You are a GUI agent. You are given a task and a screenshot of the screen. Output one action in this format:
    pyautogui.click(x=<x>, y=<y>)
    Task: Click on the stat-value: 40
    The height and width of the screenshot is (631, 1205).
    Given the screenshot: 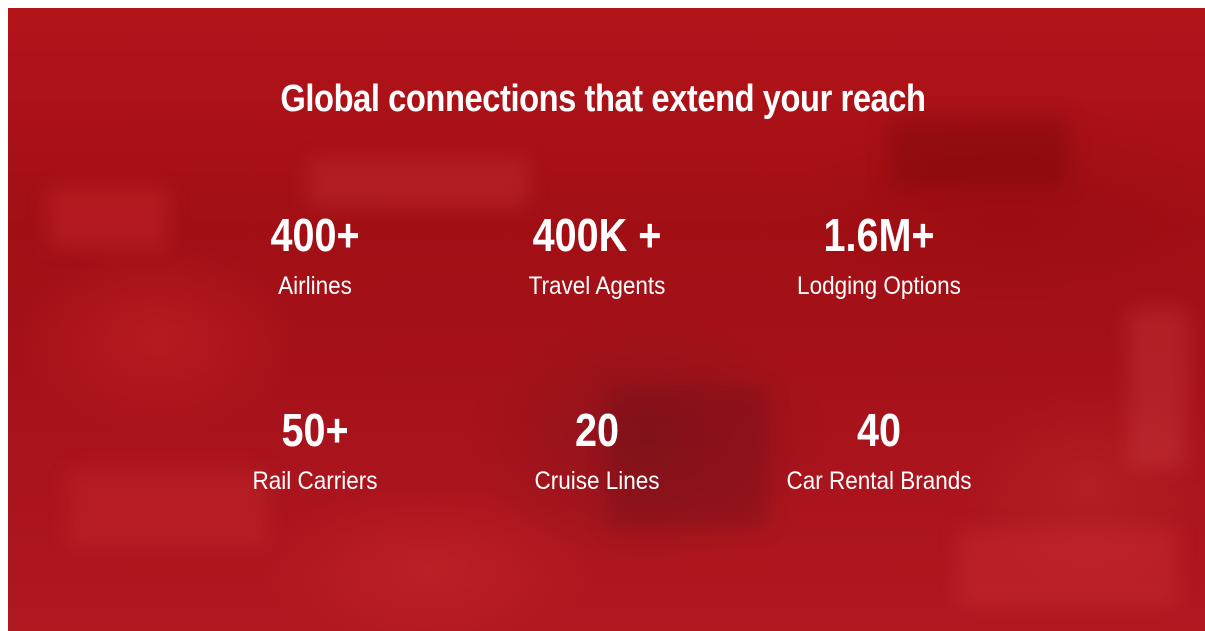 What is the action you would take?
    pyautogui.click(x=878, y=430)
    